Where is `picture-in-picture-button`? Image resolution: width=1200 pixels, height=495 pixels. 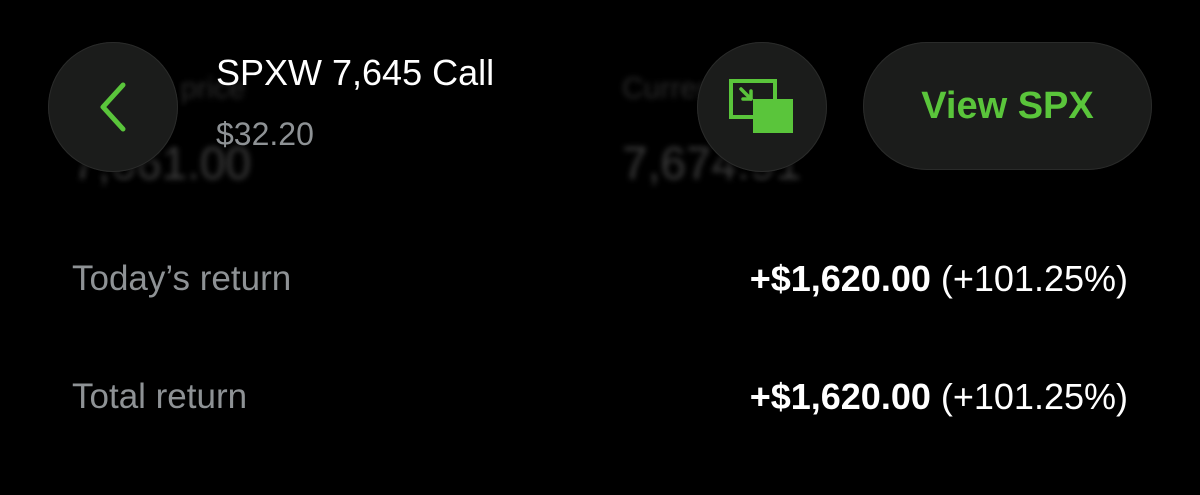 picture-in-picture-button is located at coordinates (762, 107).